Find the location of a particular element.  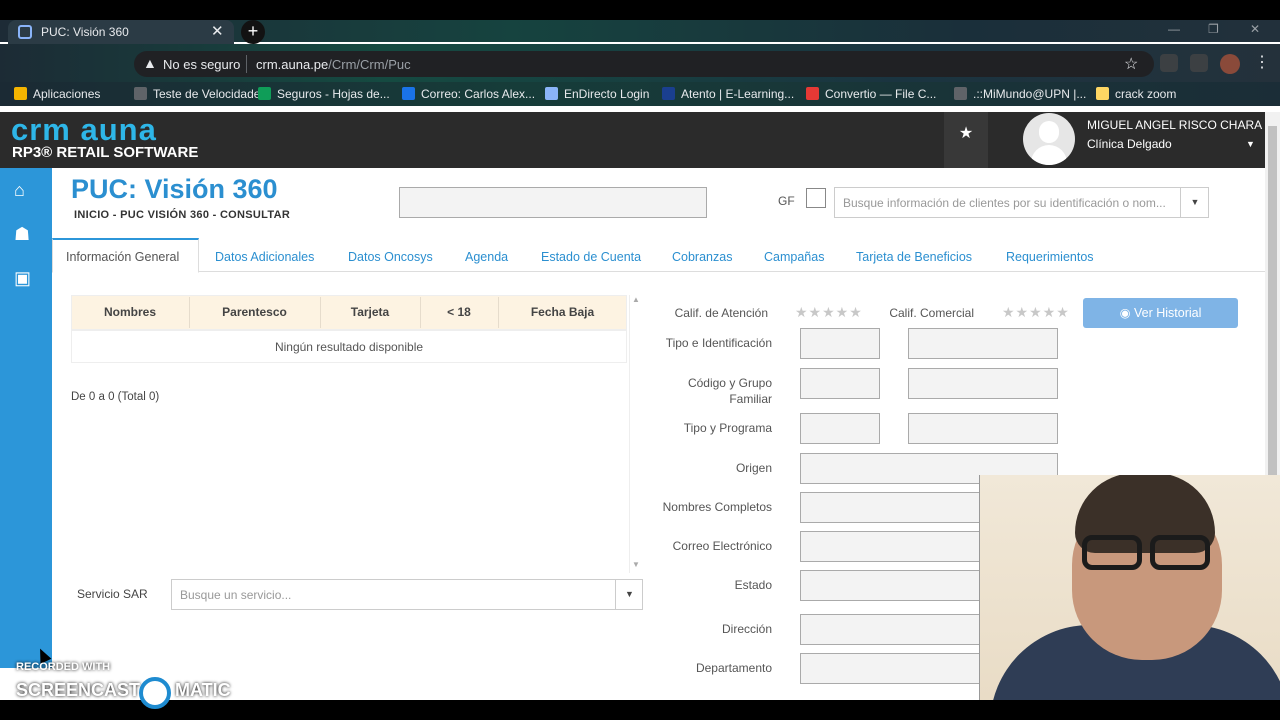

eye-icon: ◉ is located at coordinates (1126, 313).